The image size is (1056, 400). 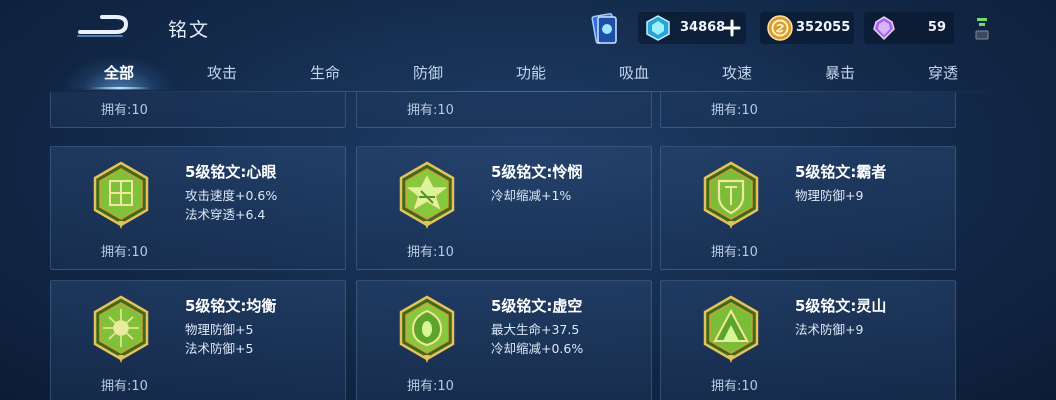 I want to click on rune-card-lingshan: 5级铭文:灵山 法术防御+9 拥有:10, so click(x=808, y=340).